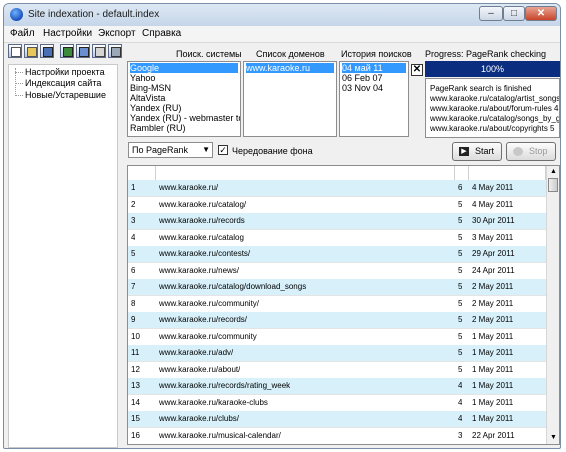  Describe the element at coordinates (337, 304) in the screenshot. I see `table-row: 8 www.karaoke.ru/community/5 2 May 2011` at that location.